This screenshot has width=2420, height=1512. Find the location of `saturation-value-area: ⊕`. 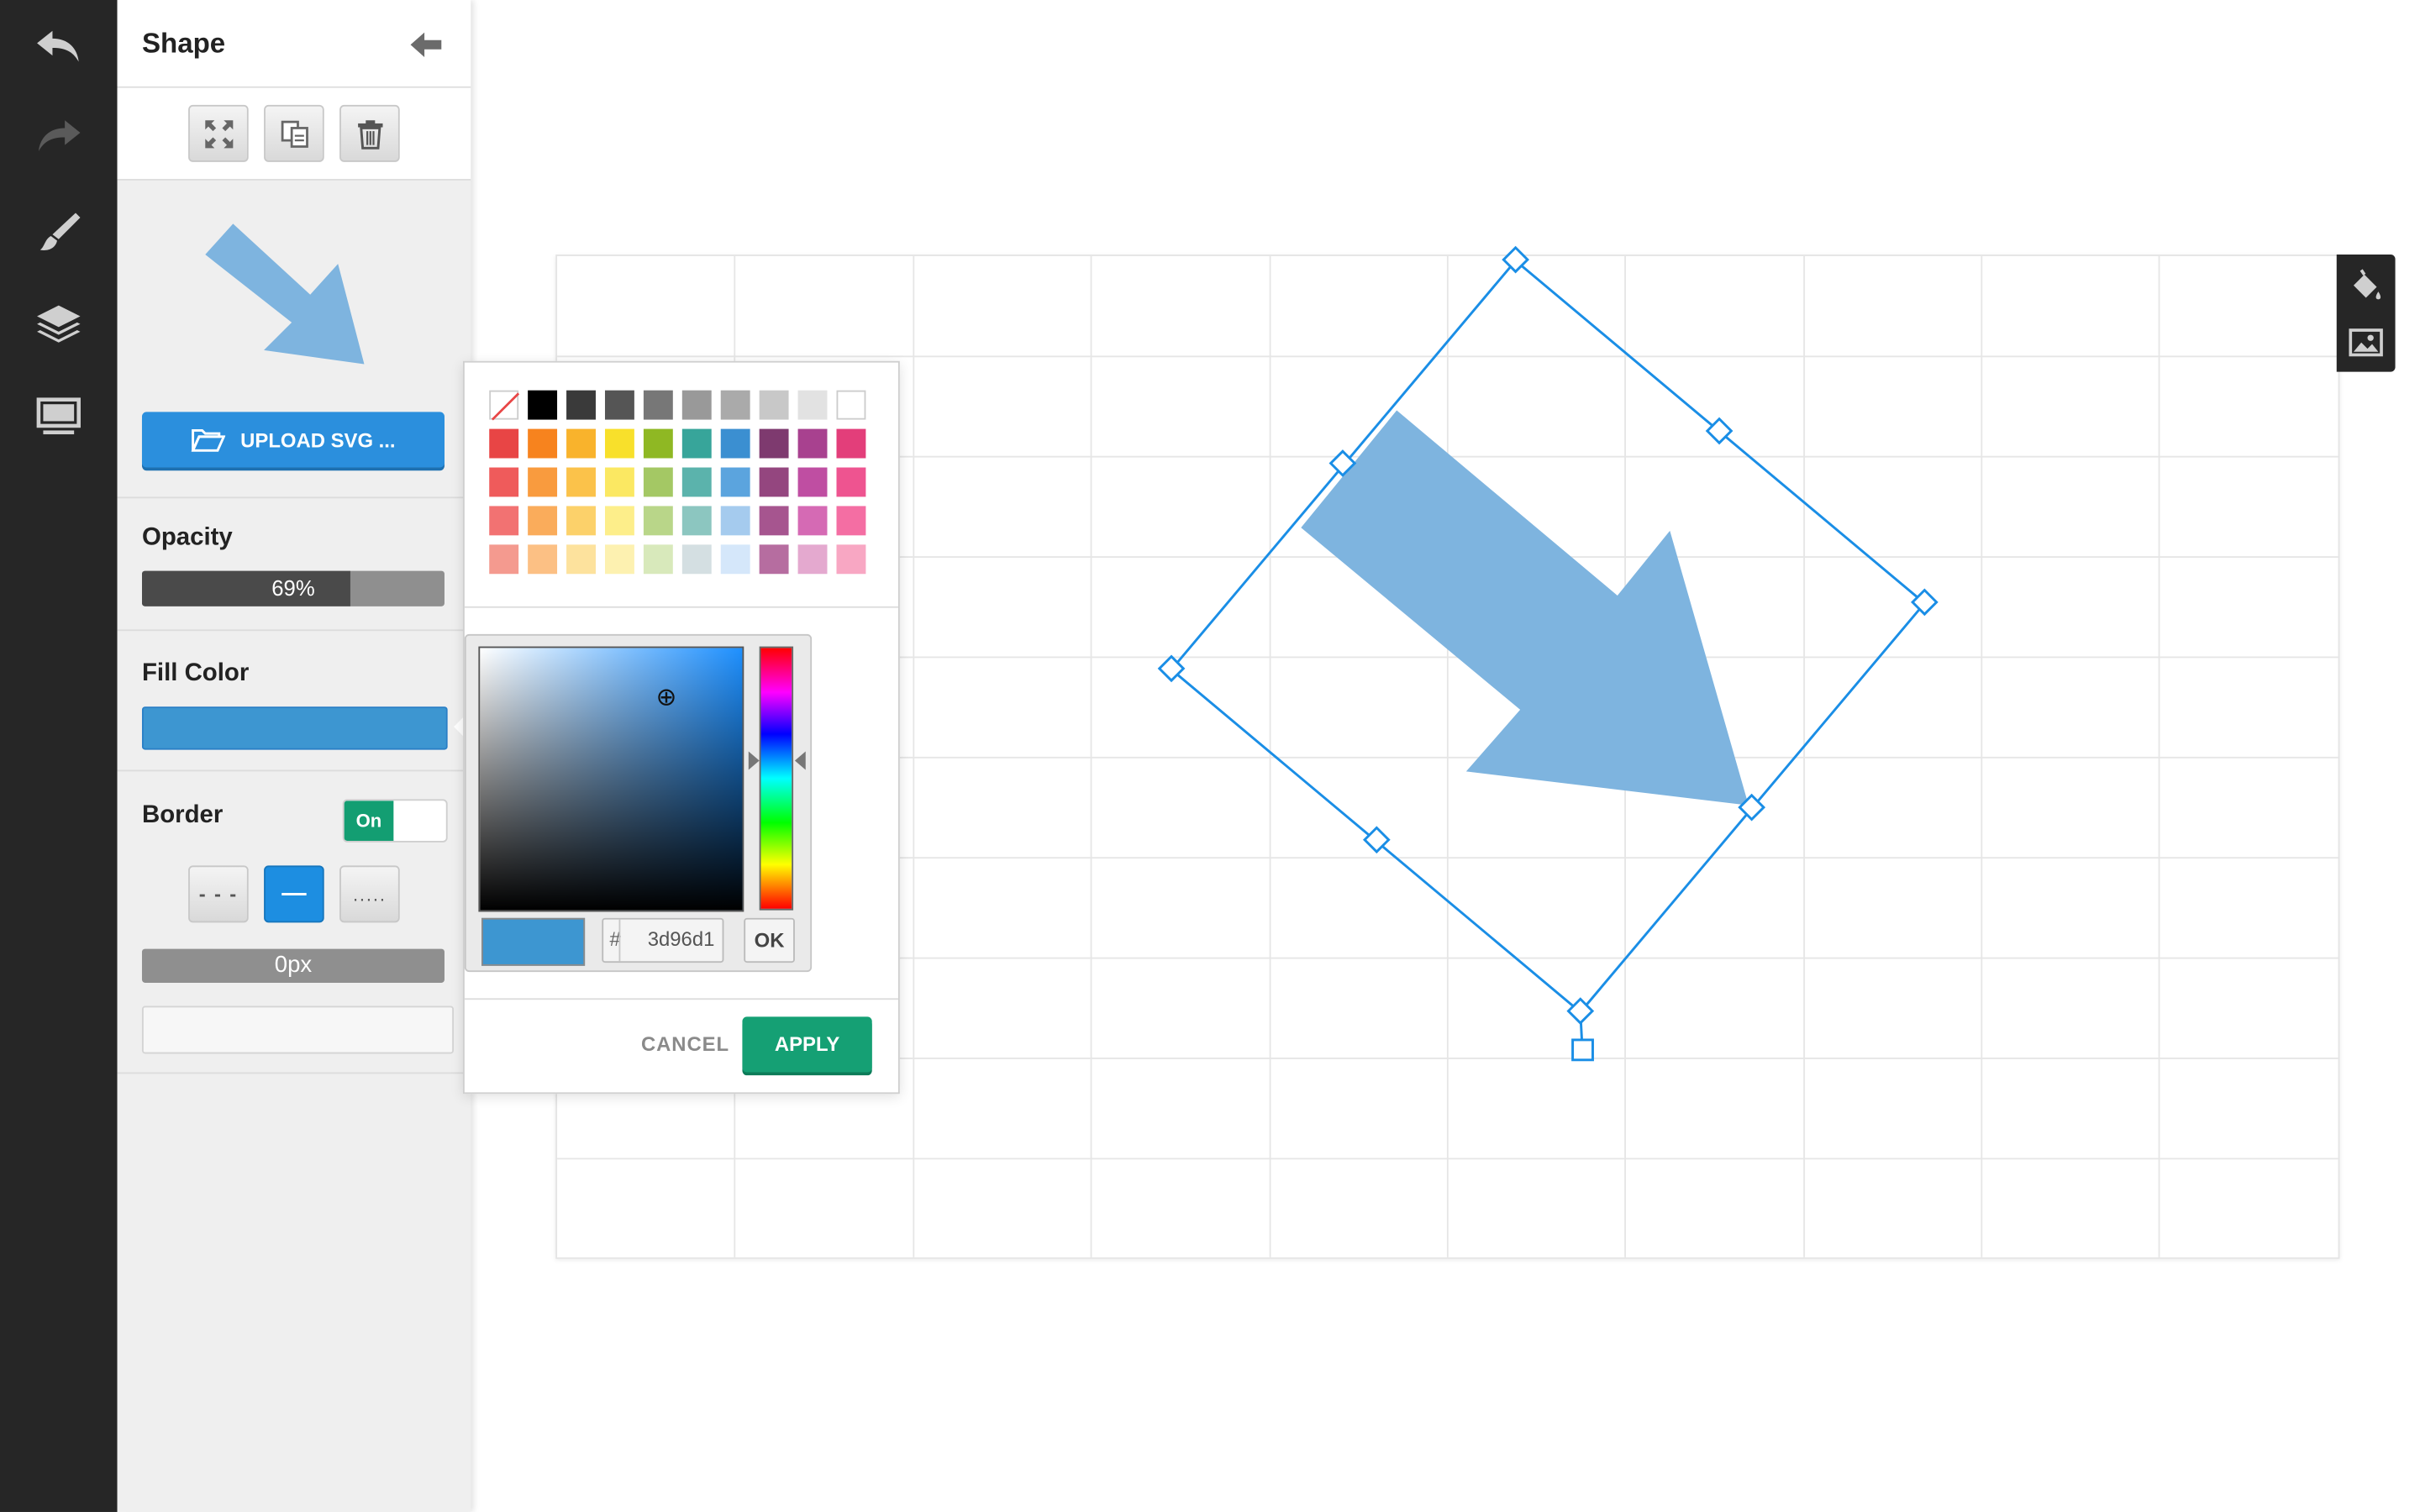

saturation-value-area: ⊕ is located at coordinates (611, 779).